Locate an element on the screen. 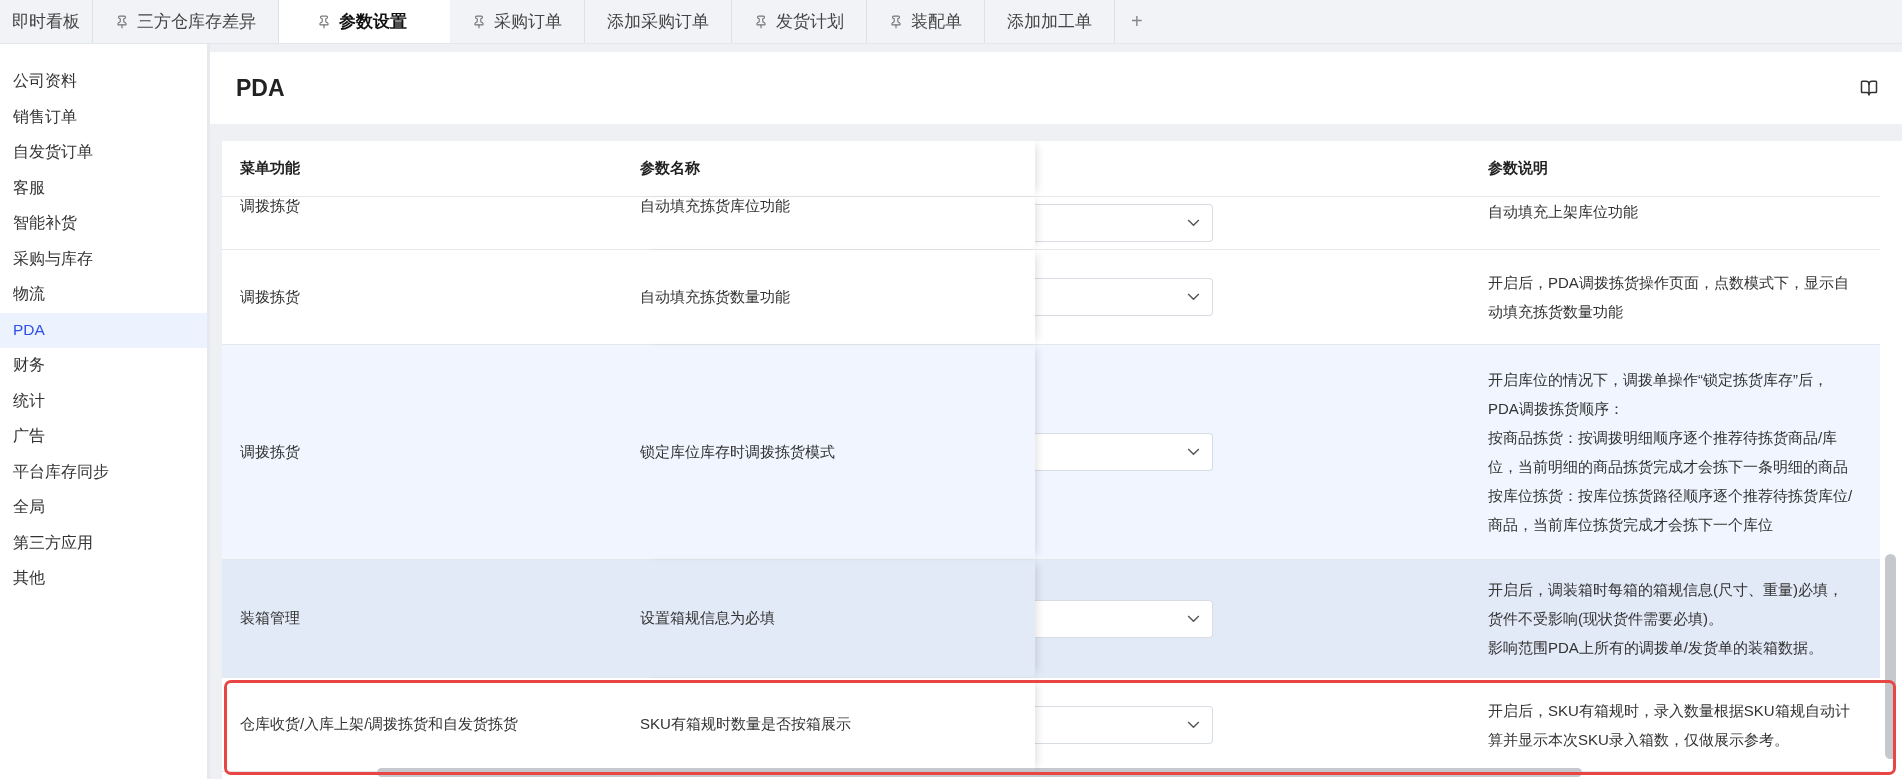 The image size is (1902, 779). tab: 添加加工单 is located at coordinates (1050, 21).